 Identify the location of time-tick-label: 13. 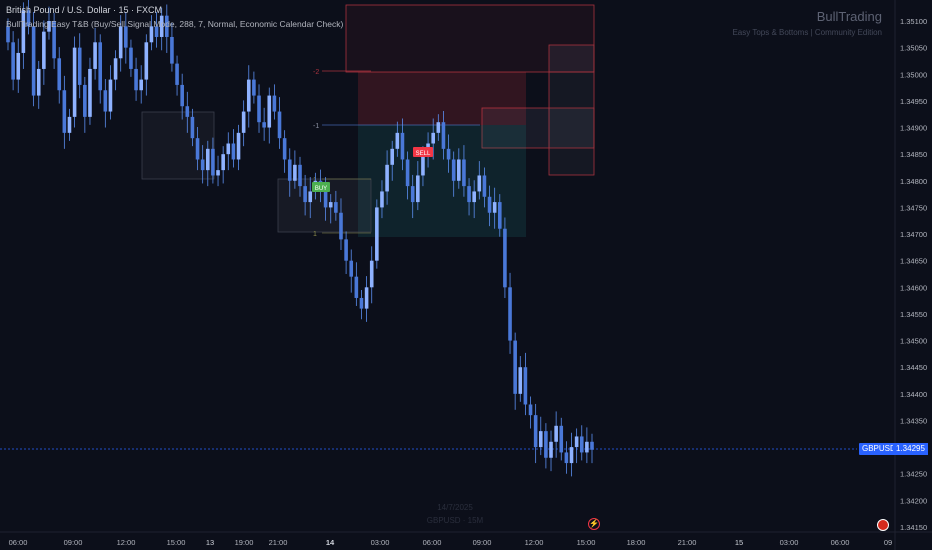
(210, 542).